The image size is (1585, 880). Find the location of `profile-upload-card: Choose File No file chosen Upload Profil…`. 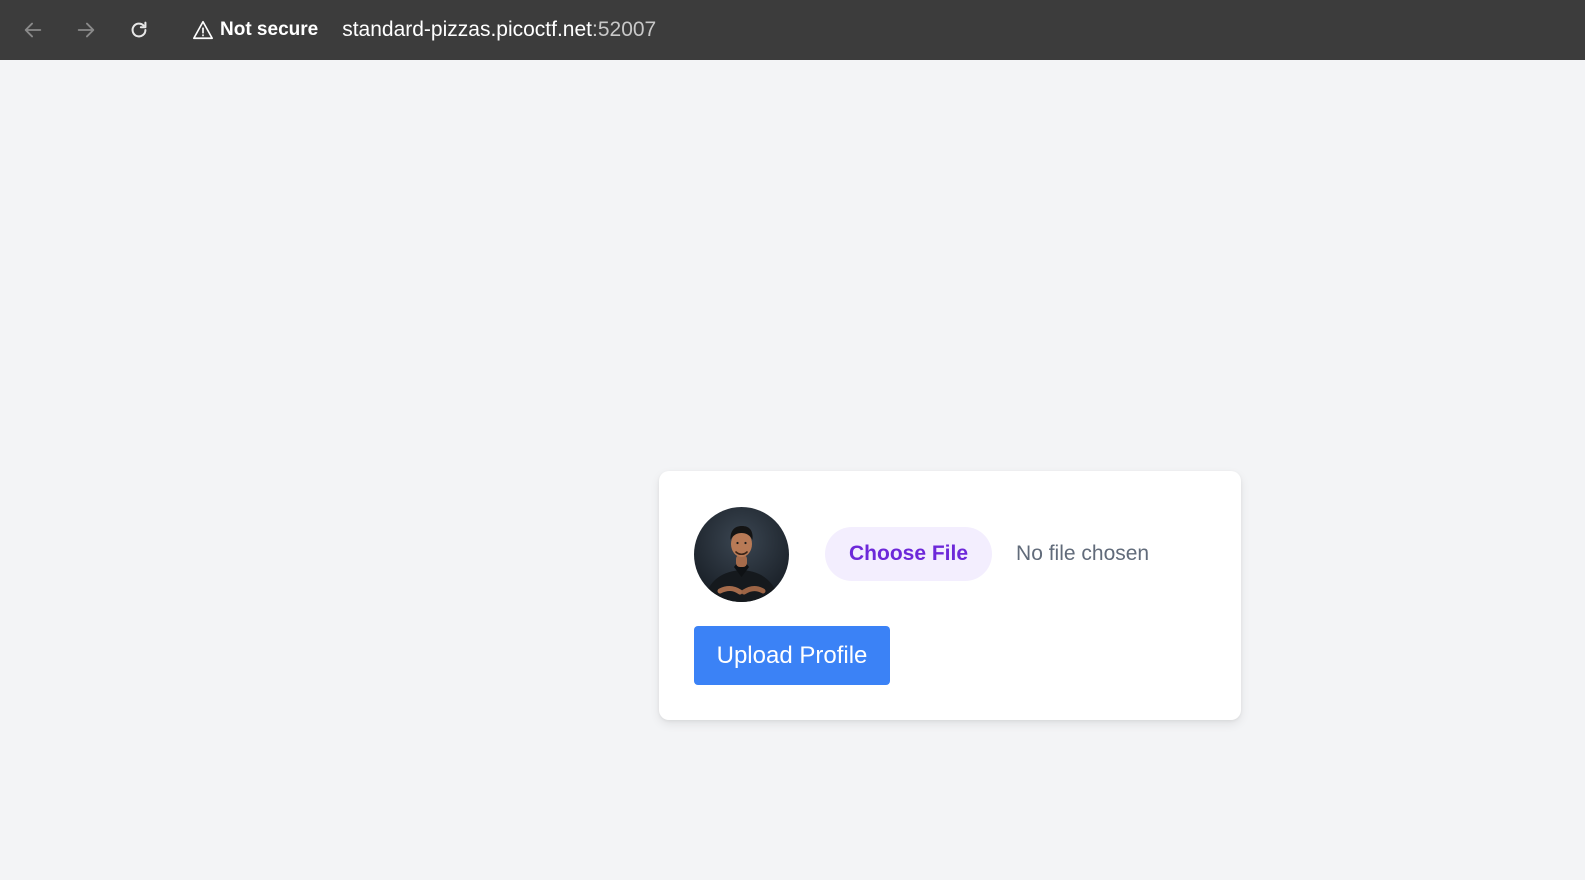

profile-upload-card: Choose File No file chosen Upload Profil… is located at coordinates (950, 595).